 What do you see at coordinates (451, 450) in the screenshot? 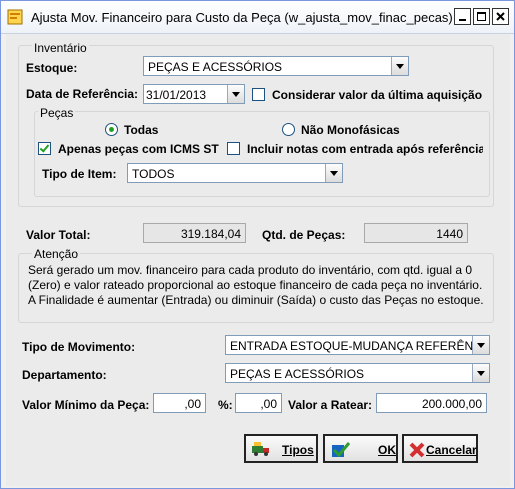
I see `cancelar-button-label: Cancelar` at bounding box center [451, 450].